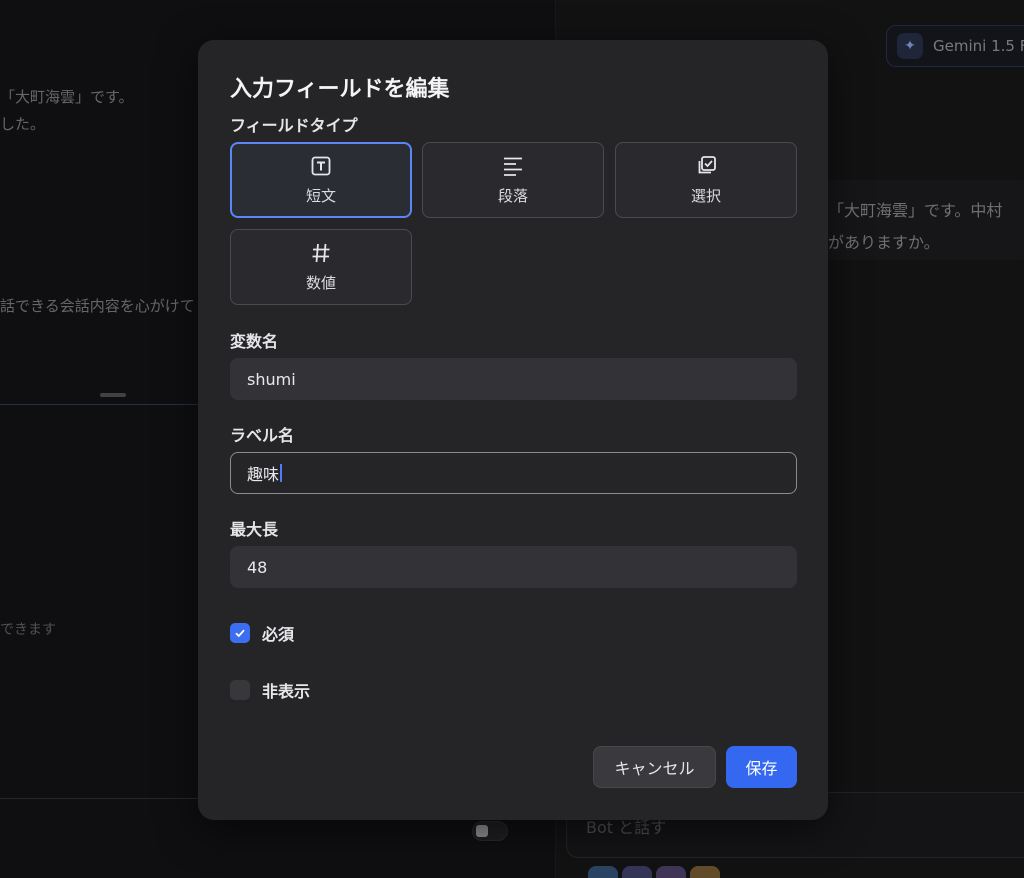 Image resolution: width=1024 pixels, height=878 pixels. Describe the element at coordinates (294, 125) in the screenshot. I see `field-type-label: フィールドタイプ` at that location.